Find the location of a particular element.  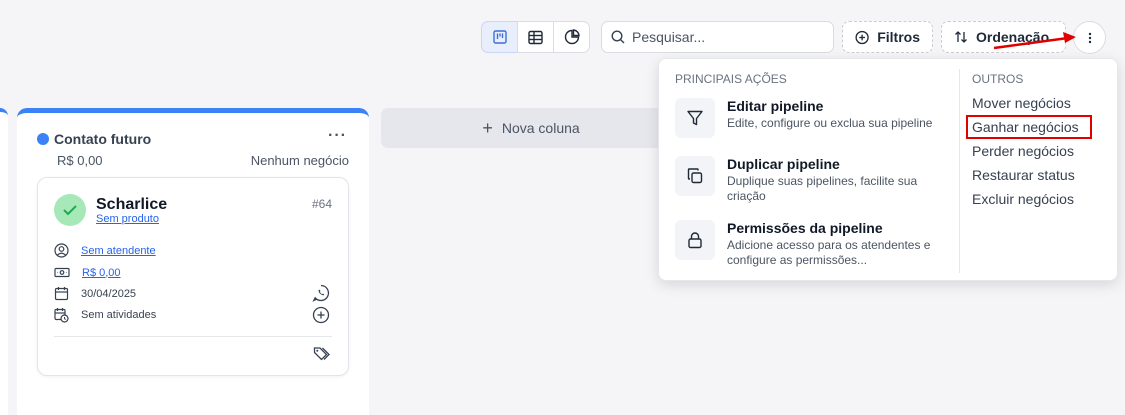

edit-pipeline-title: Editar pipeline is located at coordinates (775, 106).